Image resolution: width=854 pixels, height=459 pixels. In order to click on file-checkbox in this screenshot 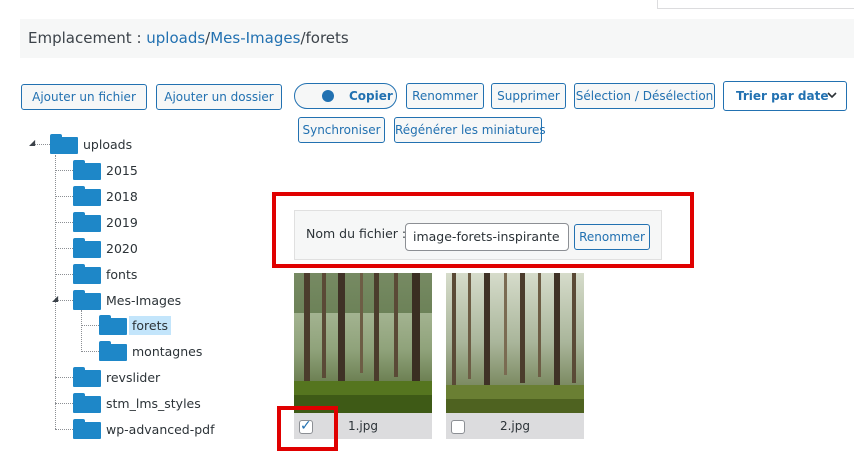, I will do `click(458, 427)`.